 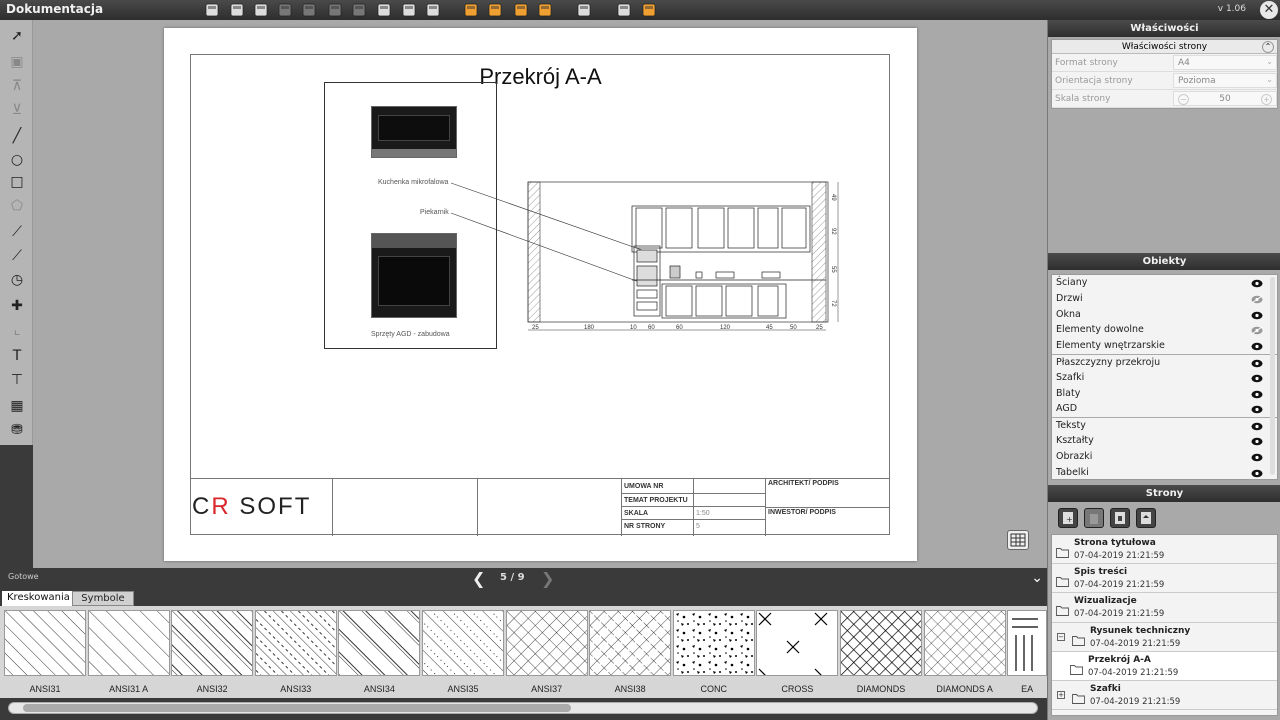 I want to click on object-layer-item: Płaszczyzny przekroju, so click(x=1164, y=361).